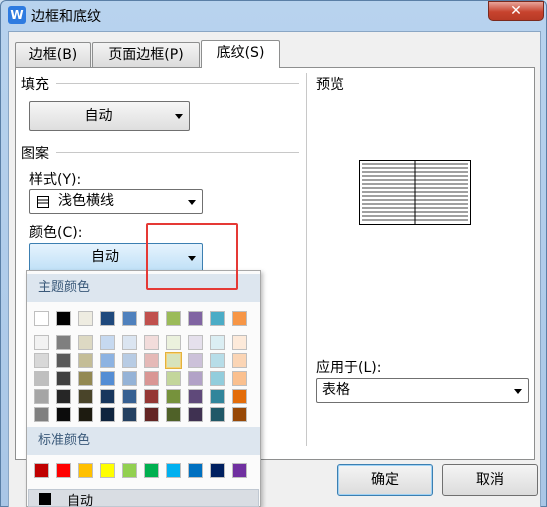  Describe the element at coordinates (516, 11) in the screenshot. I see `close-button: ✕` at that location.